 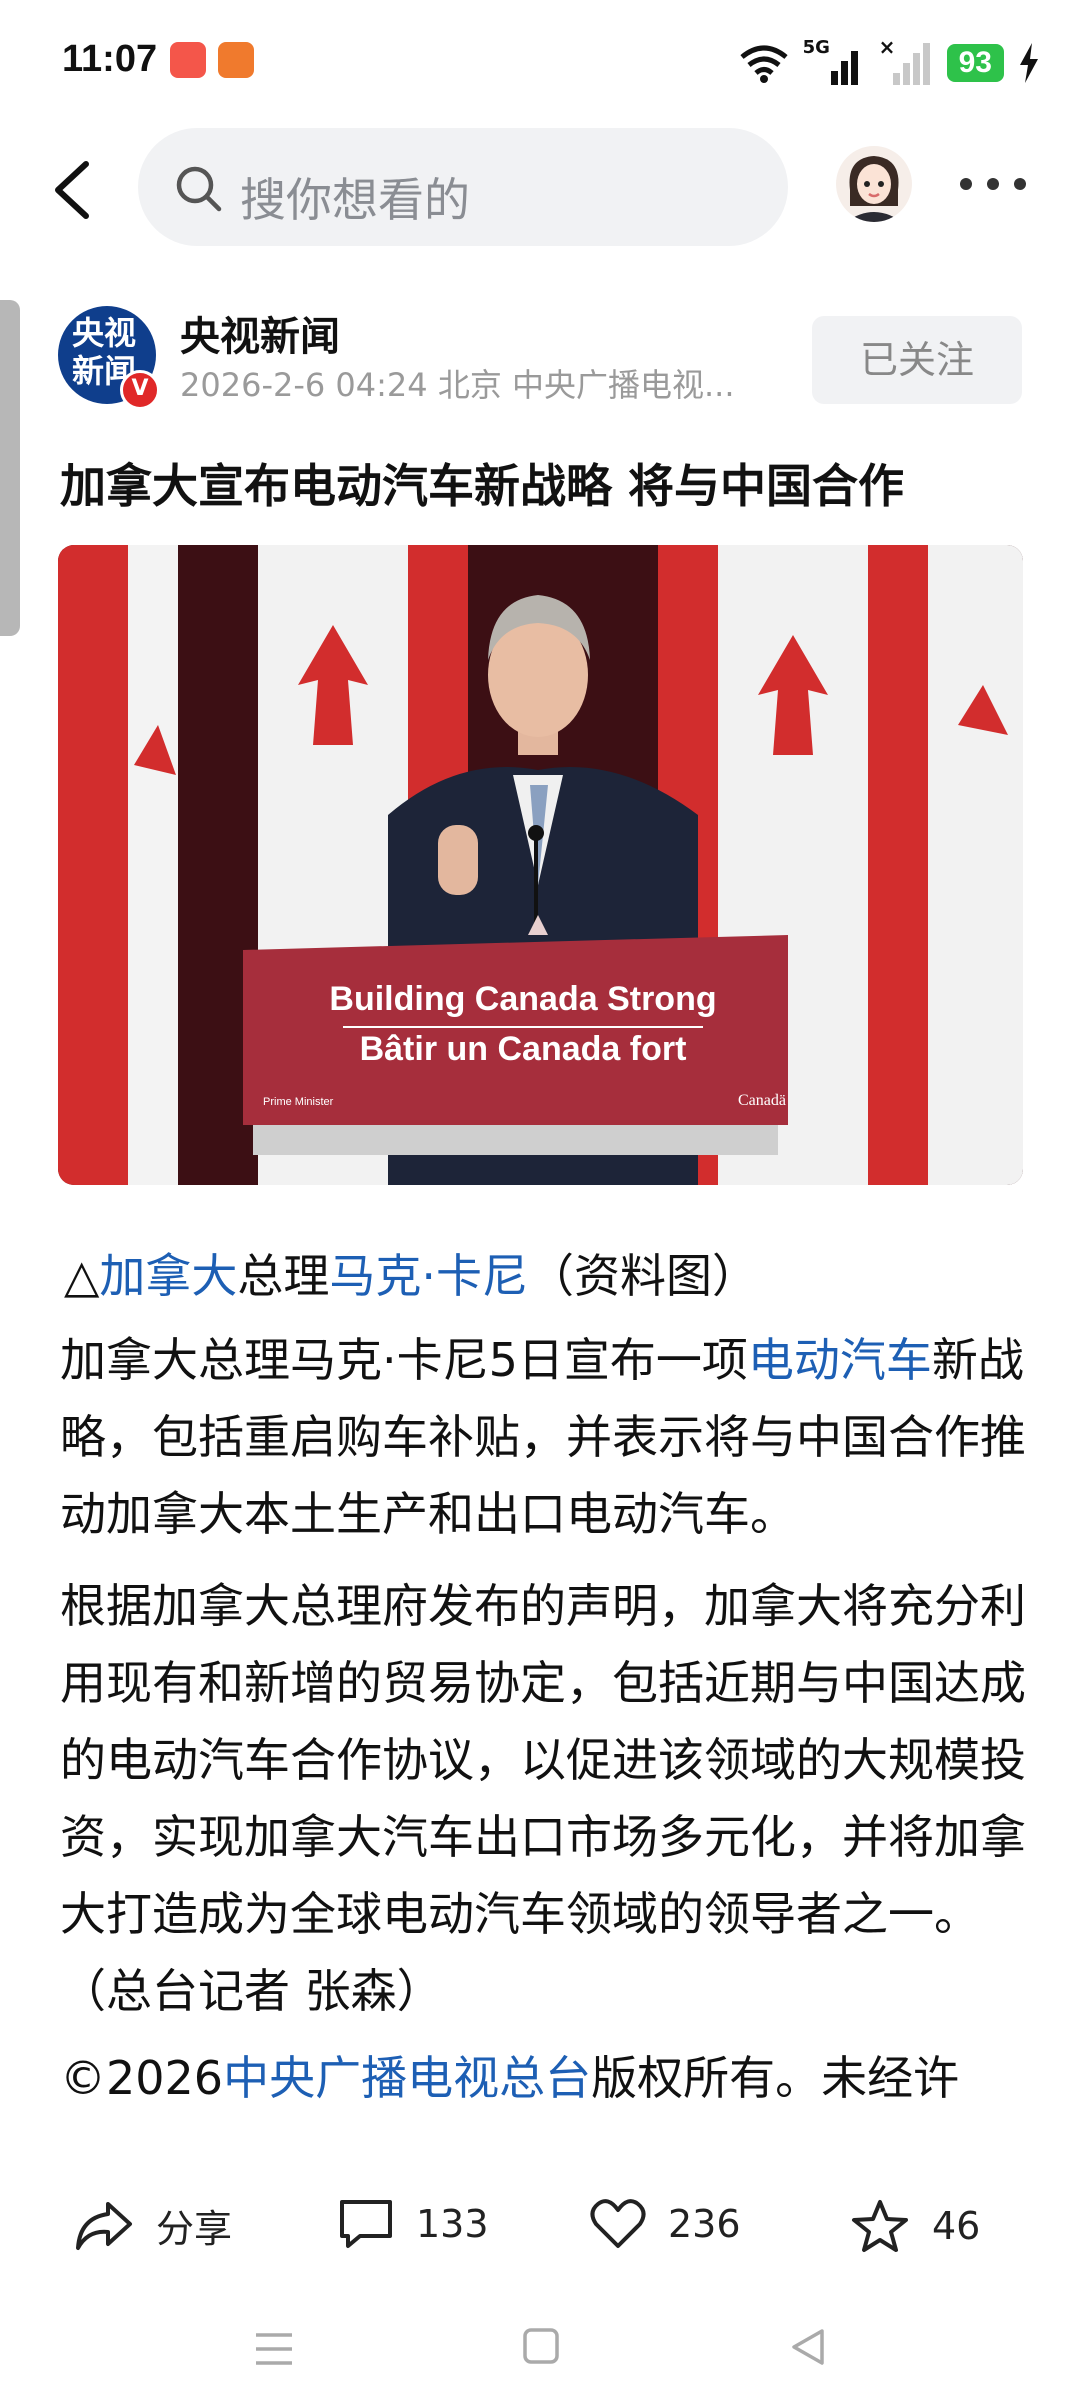 What do you see at coordinates (404, 1360) in the screenshot?
I see `para1-text-a: 加拿大总理马克·卡尼5日宣布一项` at bounding box center [404, 1360].